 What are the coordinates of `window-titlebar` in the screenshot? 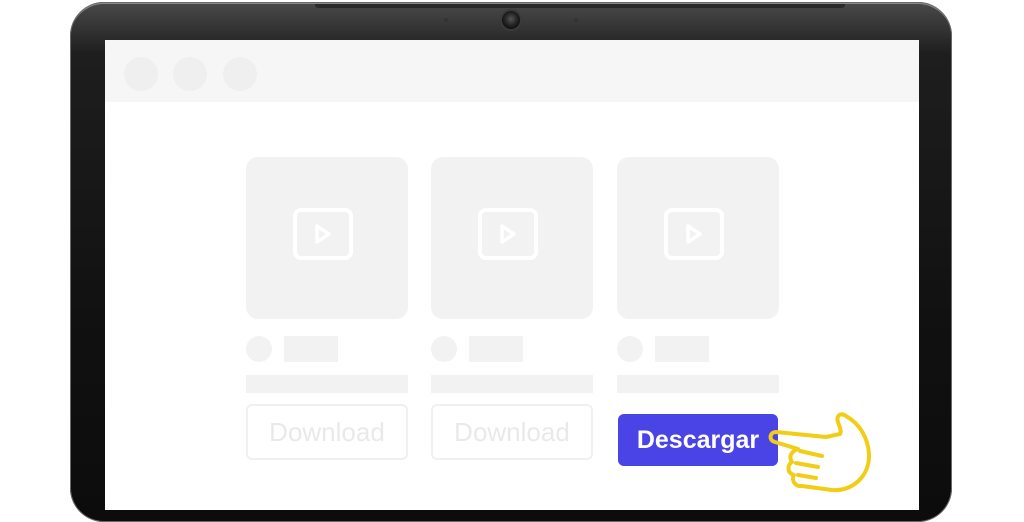 It's located at (512, 71).